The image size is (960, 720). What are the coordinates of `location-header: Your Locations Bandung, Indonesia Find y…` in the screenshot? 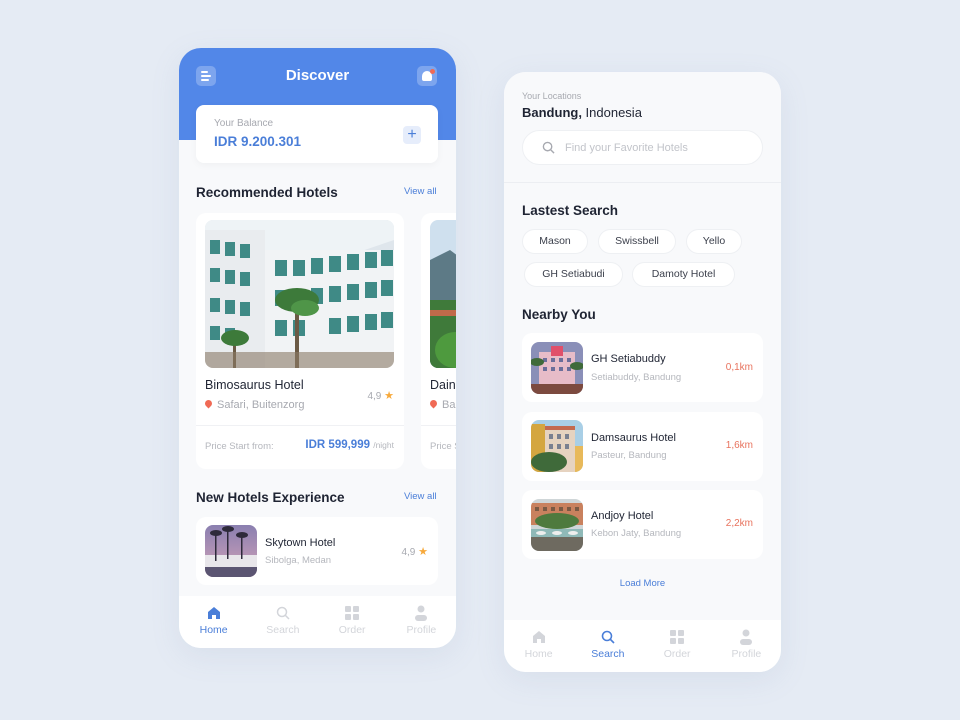 It's located at (642, 127).